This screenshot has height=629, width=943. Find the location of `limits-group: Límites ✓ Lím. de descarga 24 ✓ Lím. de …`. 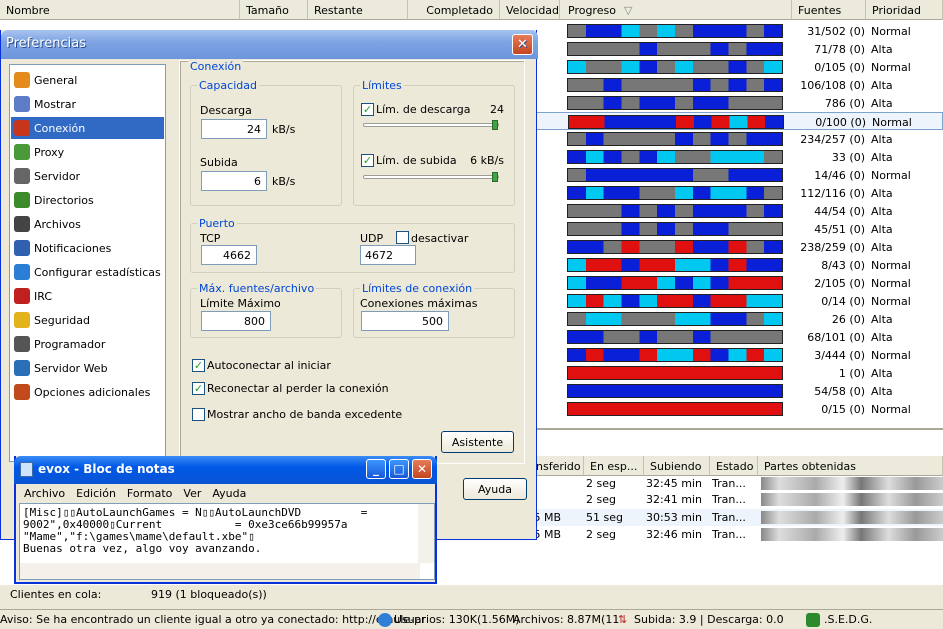

limits-group: Límites ✓ Lím. de descarga 24 ✓ Lím. de … is located at coordinates (434, 142).